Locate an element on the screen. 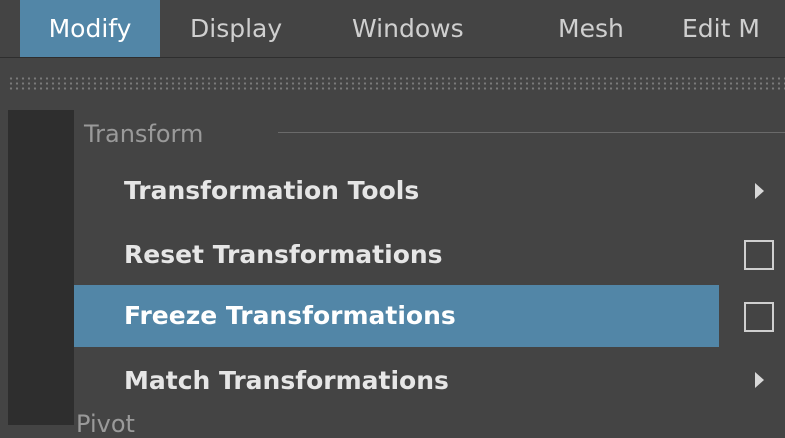  menu-item-freeze-transformations: Freeze Transformations is located at coordinates (396, 316).